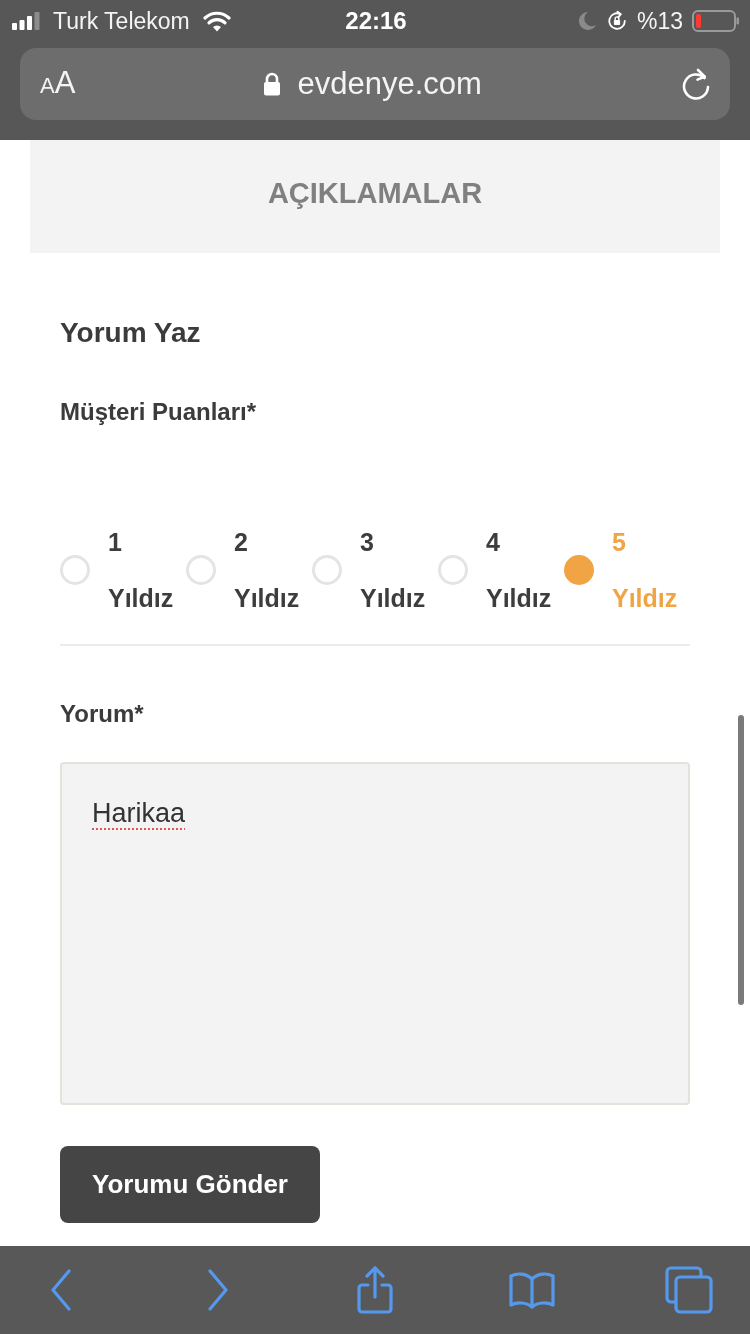 The image size is (750, 1334). What do you see at coordinates (159, 412) in the screenshot?
I see `rating-label: Müşteri Puanları*` at bounding box center [159, 412].